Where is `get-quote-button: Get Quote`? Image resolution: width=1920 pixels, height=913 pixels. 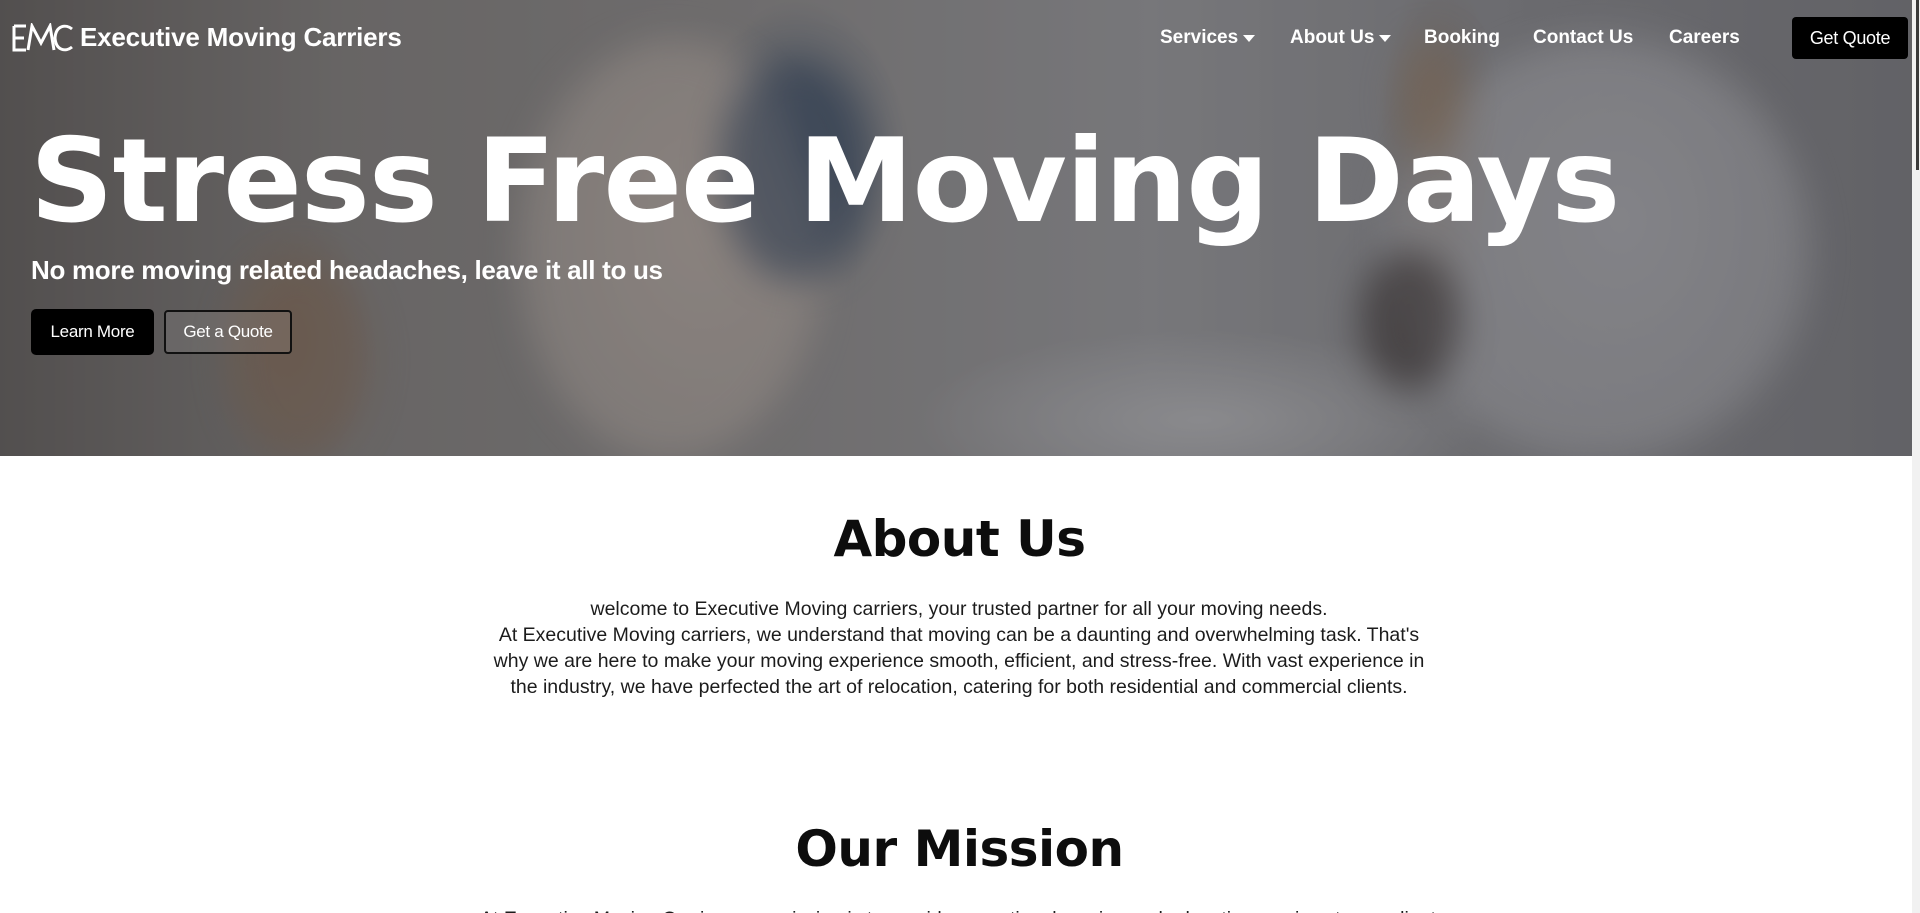
get-quote-button: Get Quote is located at coordinates (1850, 38).